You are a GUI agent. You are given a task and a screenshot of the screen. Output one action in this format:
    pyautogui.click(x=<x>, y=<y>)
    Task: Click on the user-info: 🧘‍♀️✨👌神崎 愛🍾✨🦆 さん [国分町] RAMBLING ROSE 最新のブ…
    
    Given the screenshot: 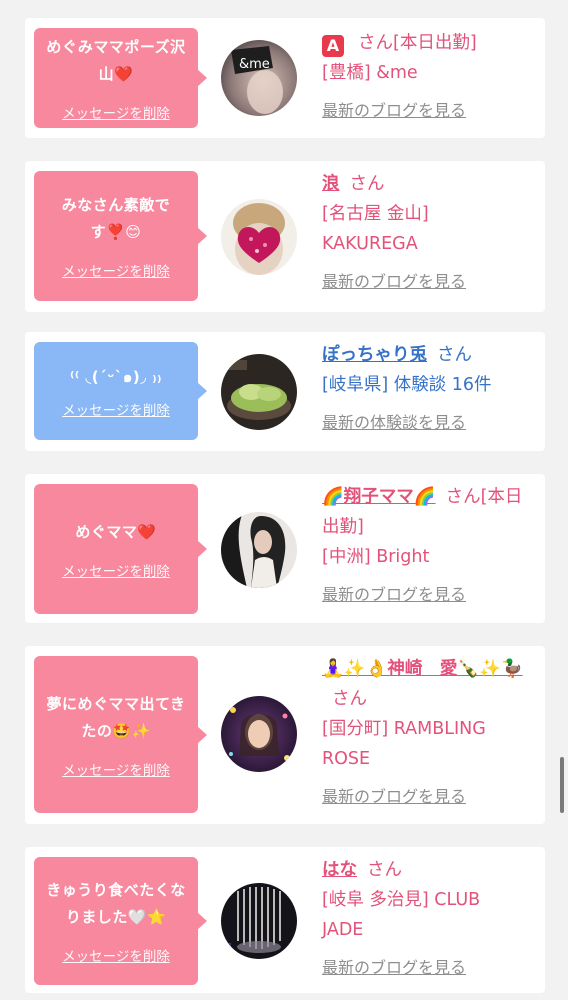 What is the action you would take?
    pyautogui.click(x=429, y=733)
    